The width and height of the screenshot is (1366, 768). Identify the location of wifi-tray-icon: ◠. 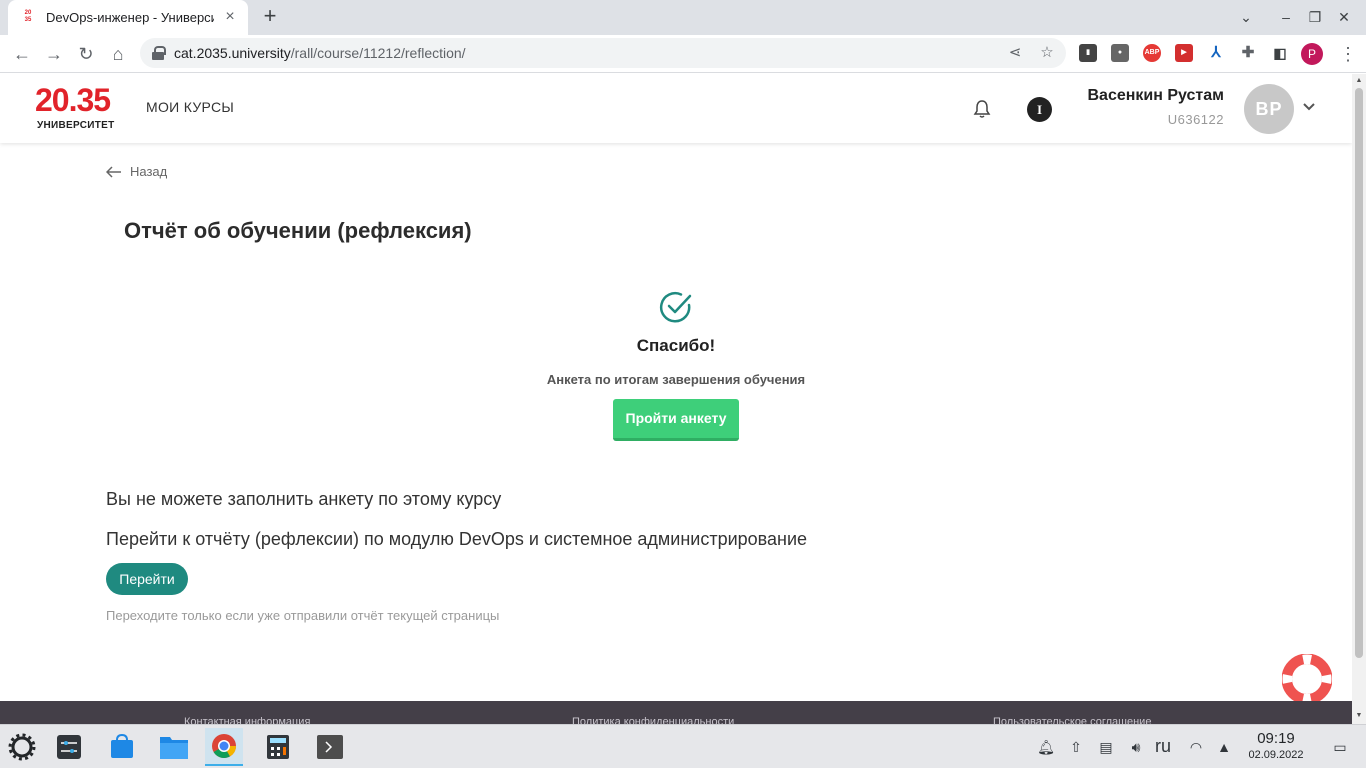
(1196, 747).